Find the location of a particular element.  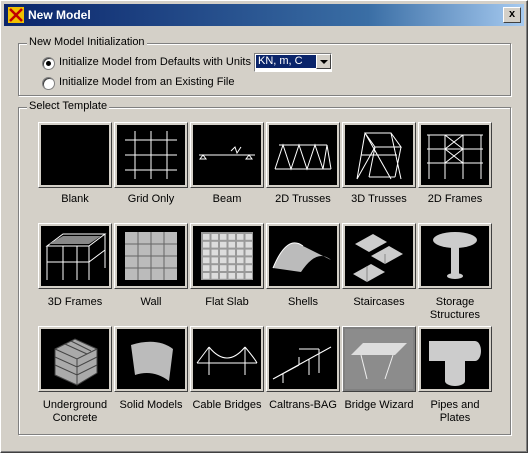

template-button-bridge-wizard is located at coordinates (379, 359).